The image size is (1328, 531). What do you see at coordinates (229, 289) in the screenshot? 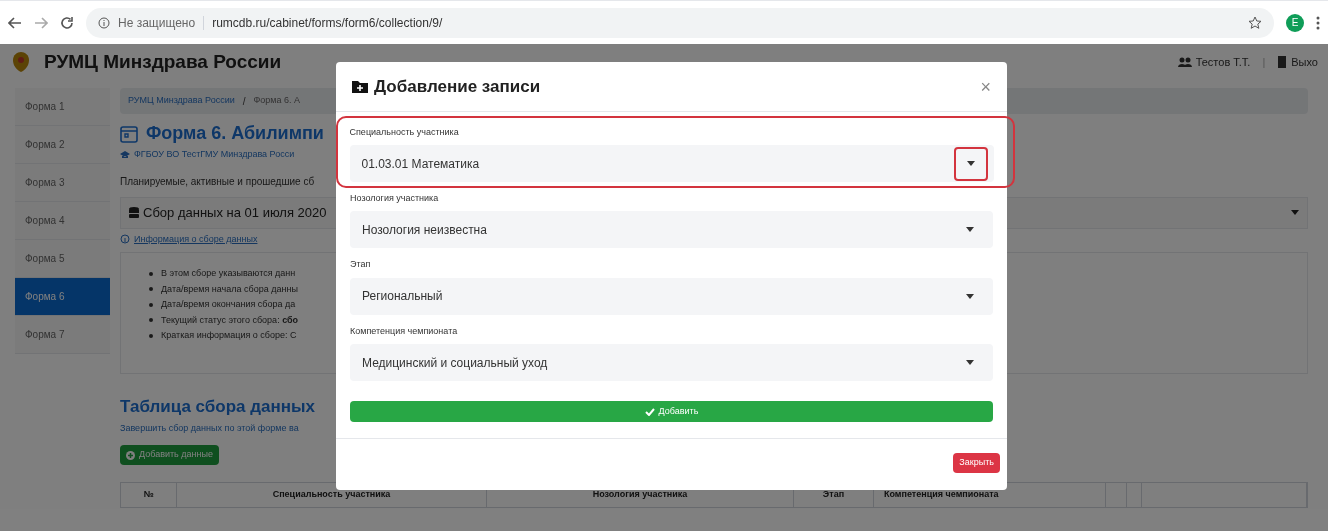
I see `info-item: Дата/время начала сбора данны` at bounding box center [229, 289].